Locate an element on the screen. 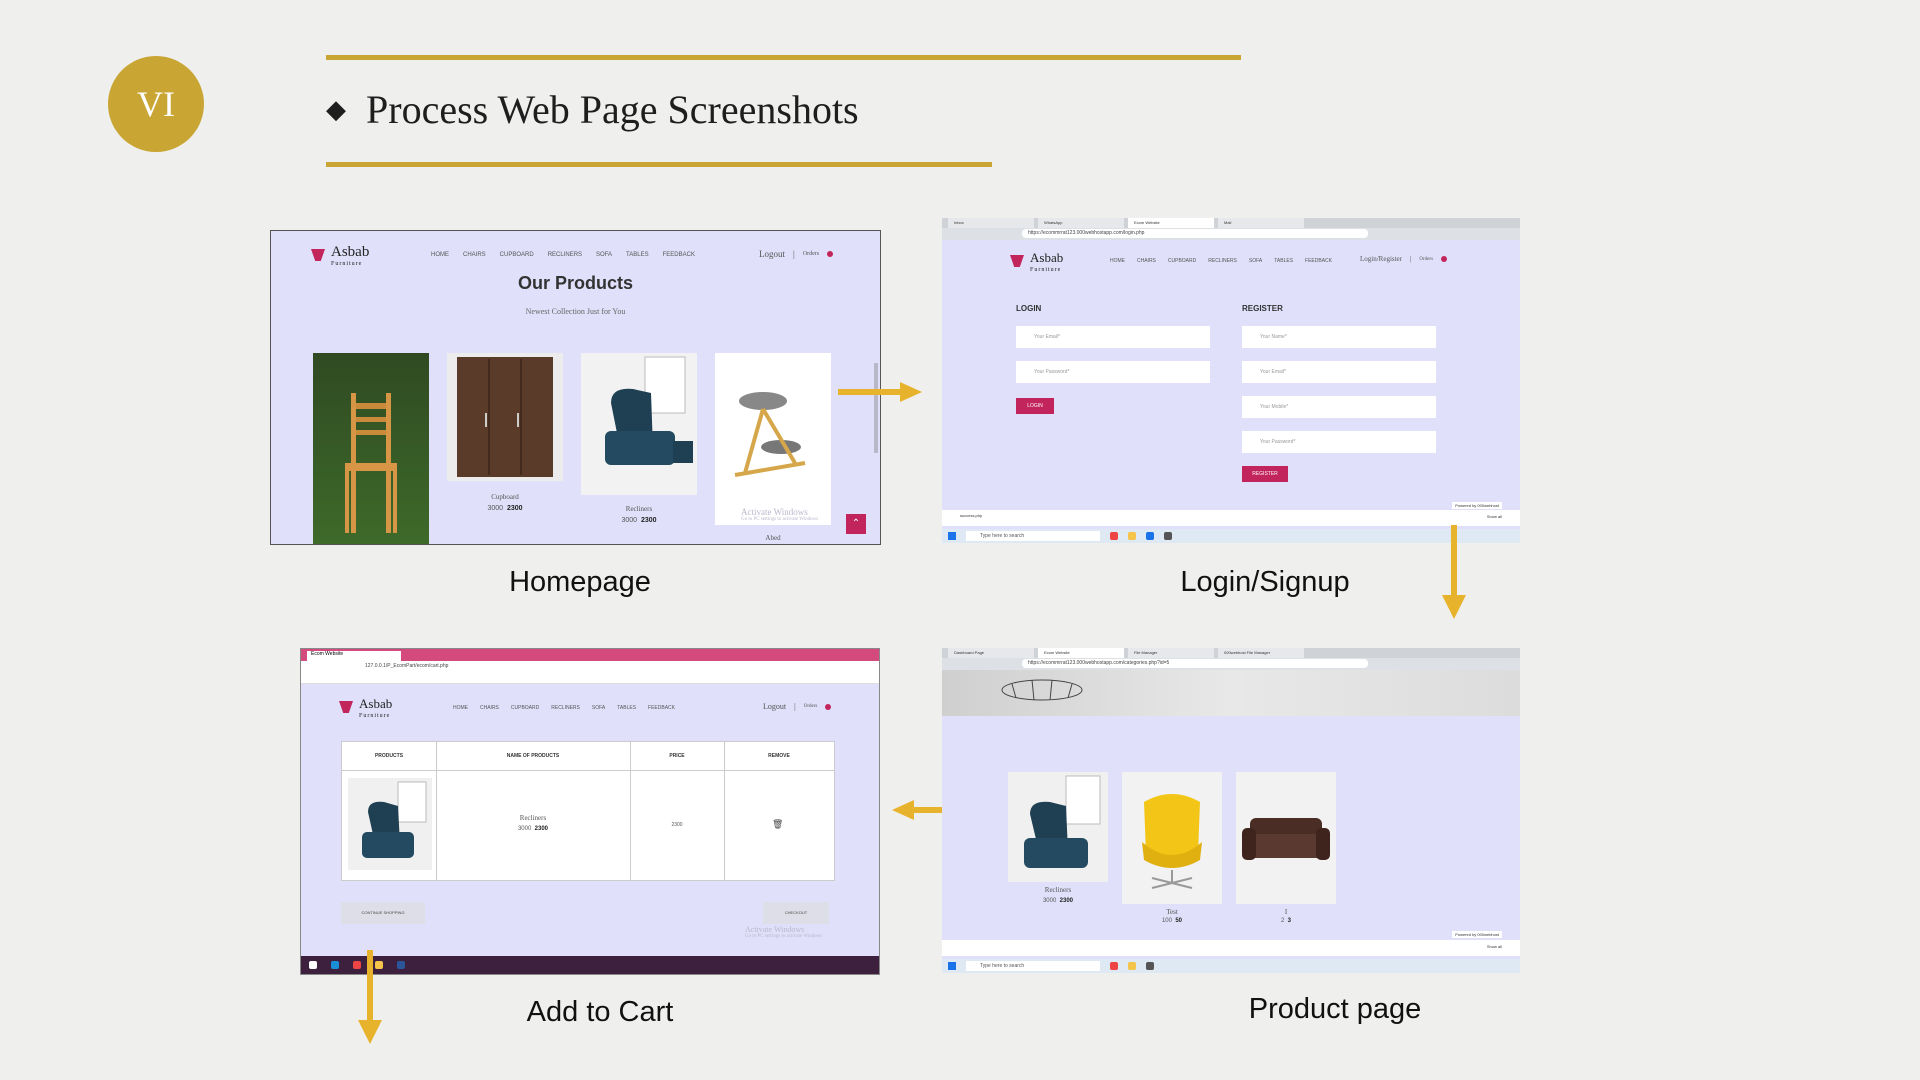 The image size is (1920, 1080). register-mobile-field: Your Mobile* is located at coordinates (1339, 407).